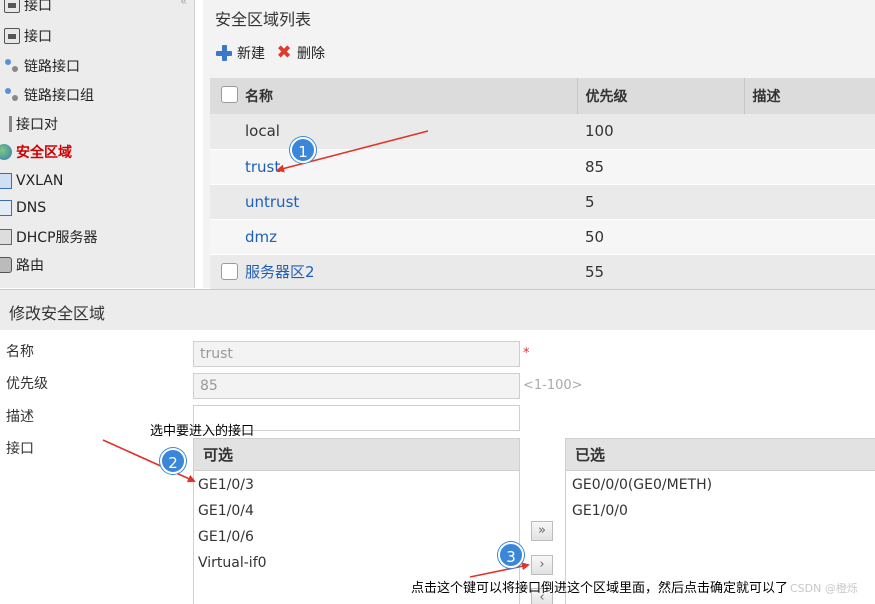  Describe the element at coordinates (59, 96) in the screenshot. I see `sidebar-item-label: 链路接口组` at that location.